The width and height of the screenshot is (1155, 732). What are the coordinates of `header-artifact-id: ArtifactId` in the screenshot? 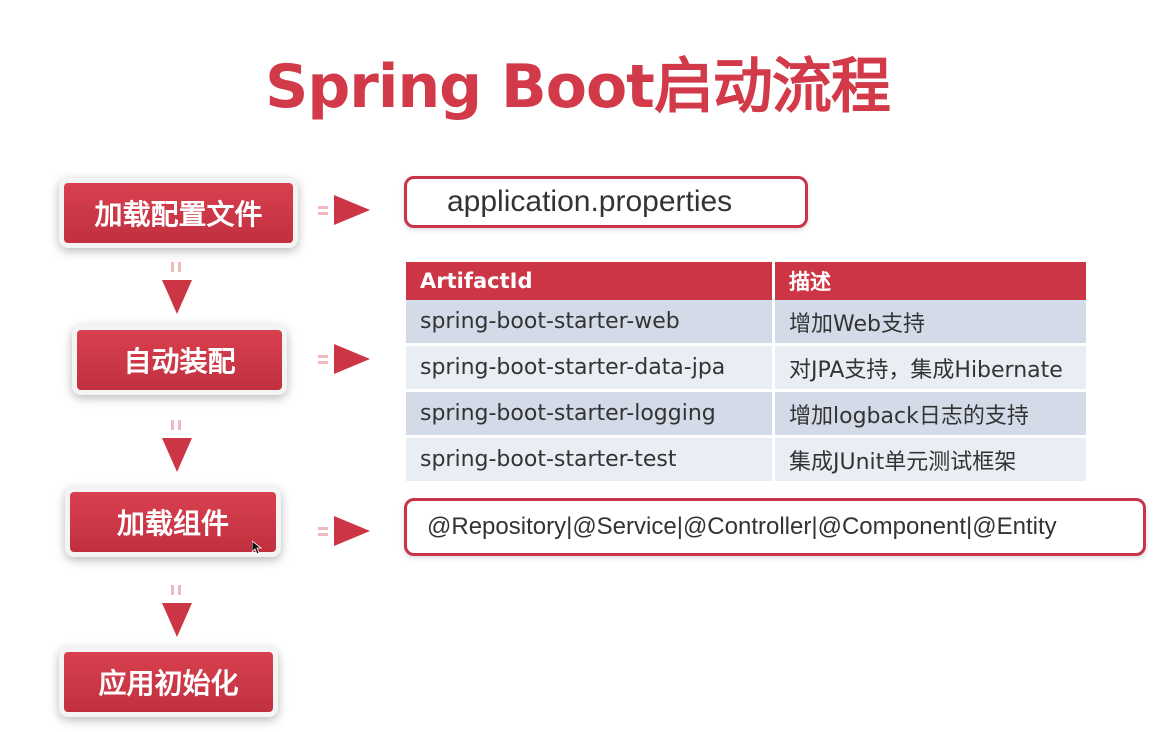 It's located at (590, 281).